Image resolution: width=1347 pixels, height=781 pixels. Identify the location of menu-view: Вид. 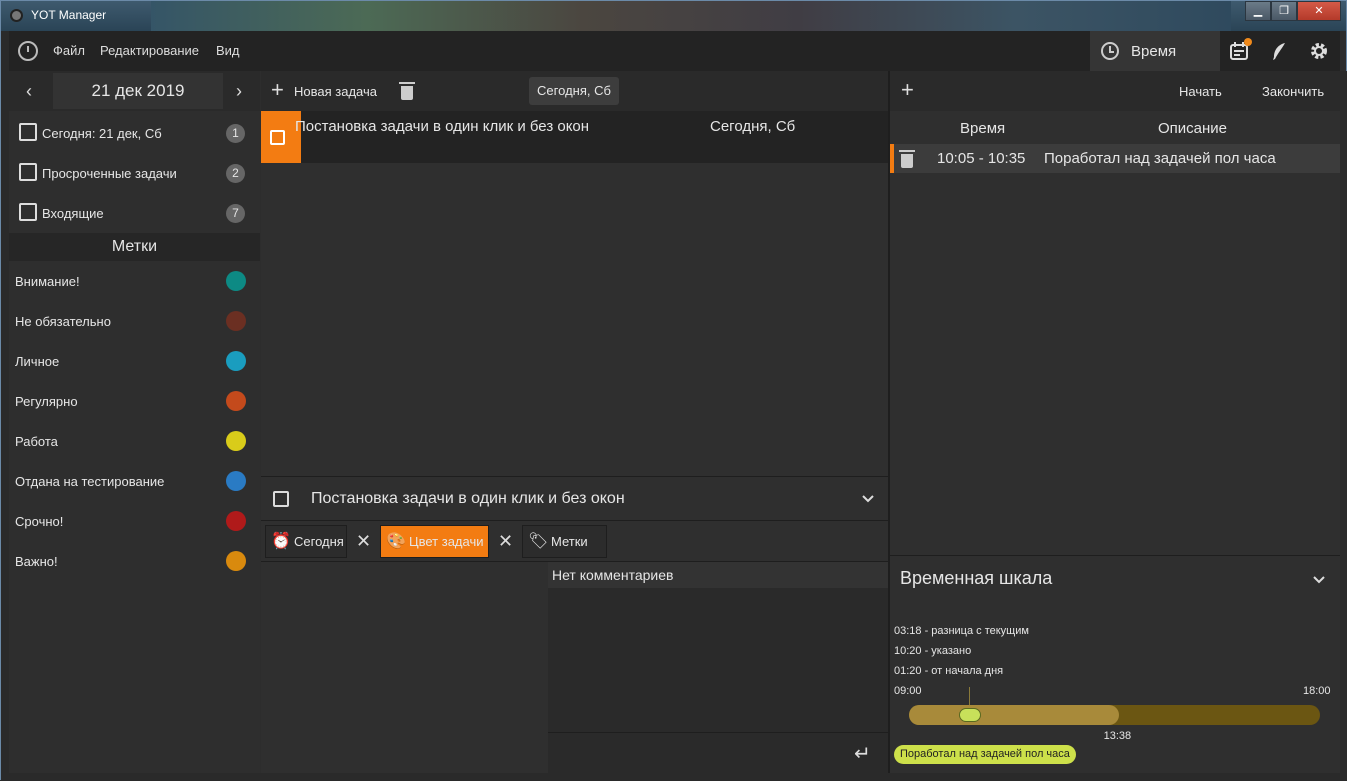
(228, 50).